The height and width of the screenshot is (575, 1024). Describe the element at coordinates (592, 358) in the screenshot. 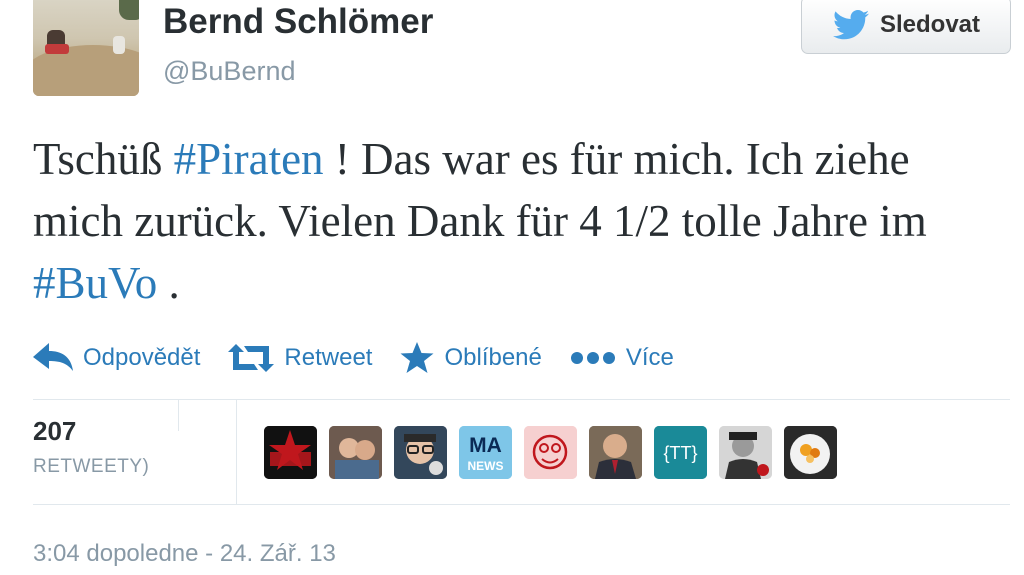

I see `more-dots-icon` at that location.